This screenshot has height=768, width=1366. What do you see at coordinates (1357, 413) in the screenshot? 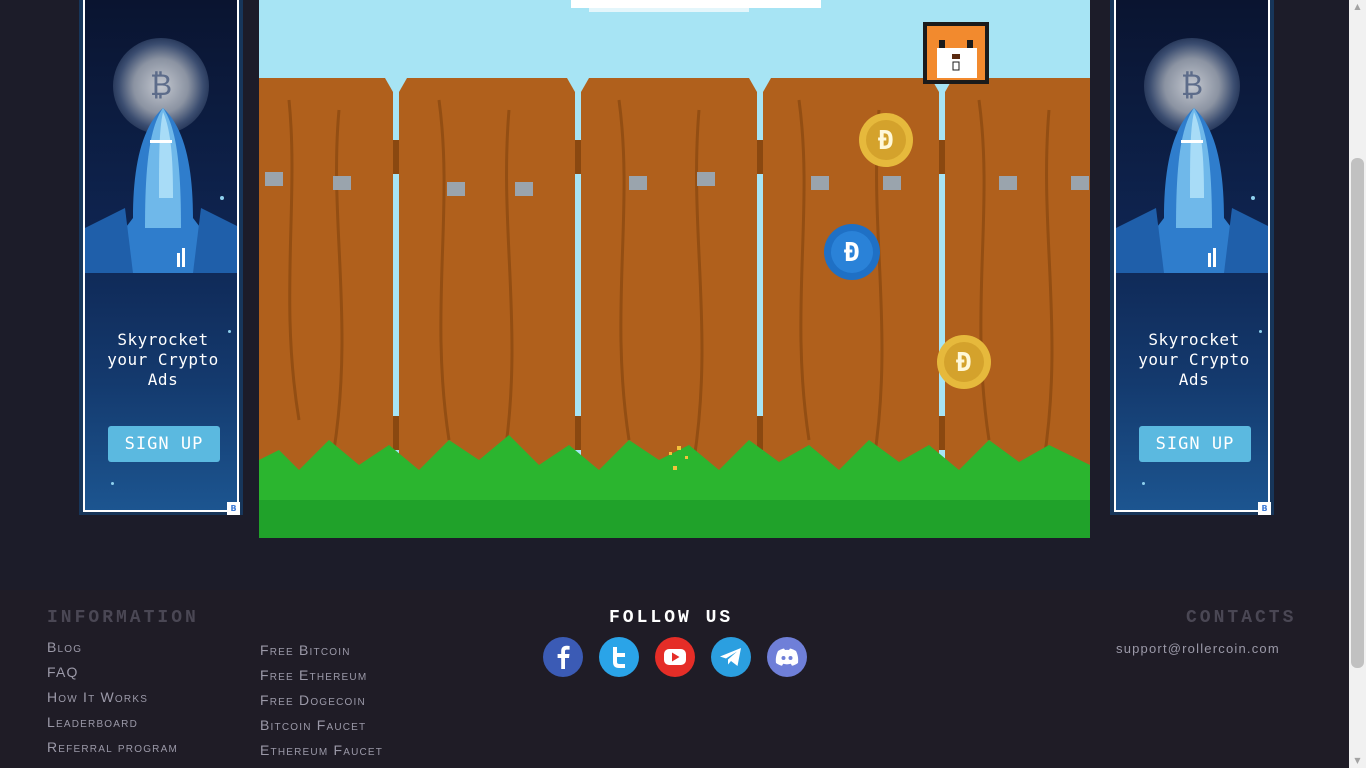
I see `scrollbar-thumb` at bounding box center [1357, 413].